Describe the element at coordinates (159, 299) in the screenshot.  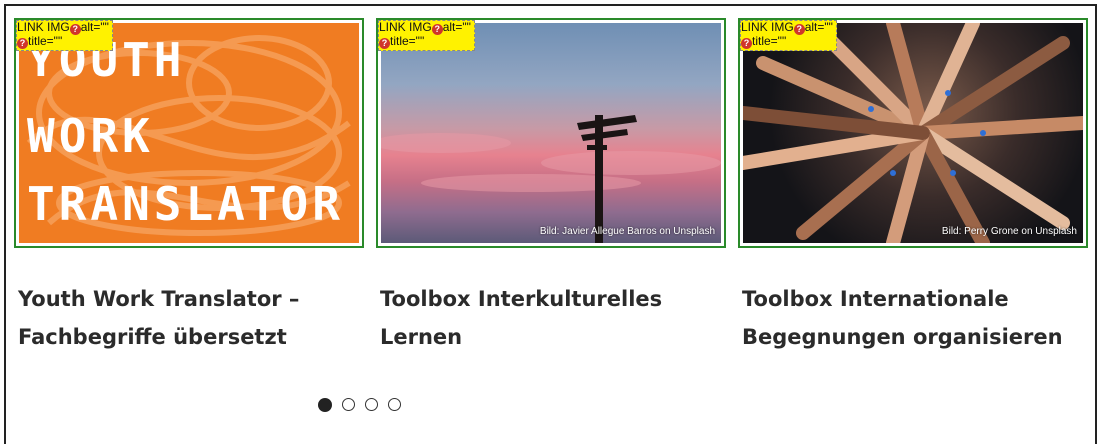
I see `card-title-line-1: Youth Work Translator –` at that location.